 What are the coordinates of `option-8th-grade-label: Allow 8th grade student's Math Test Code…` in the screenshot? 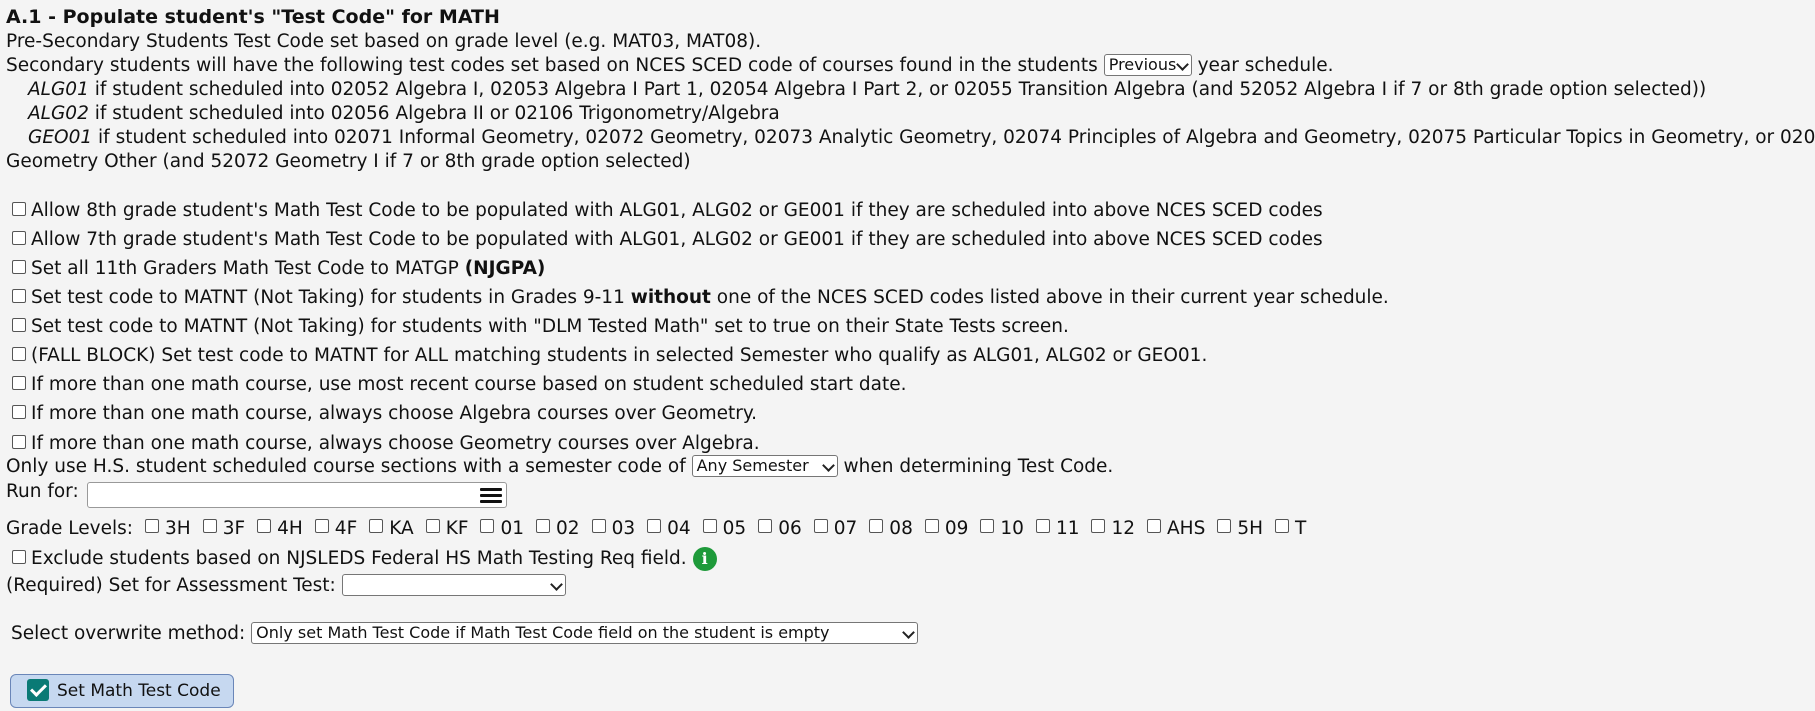 It's located at (677, 210).